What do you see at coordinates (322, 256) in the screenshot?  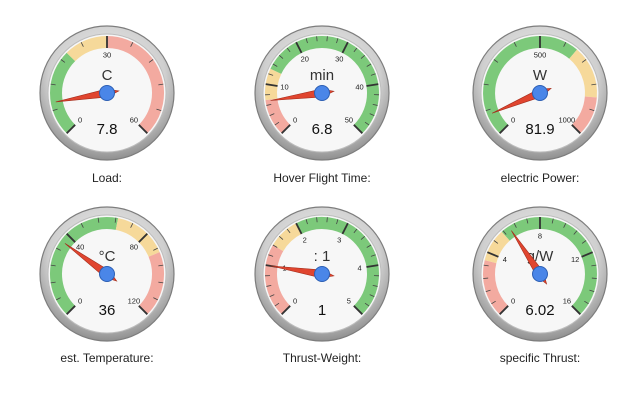 I see `gauge-unit: : 1` at bounding box center [322, 256].